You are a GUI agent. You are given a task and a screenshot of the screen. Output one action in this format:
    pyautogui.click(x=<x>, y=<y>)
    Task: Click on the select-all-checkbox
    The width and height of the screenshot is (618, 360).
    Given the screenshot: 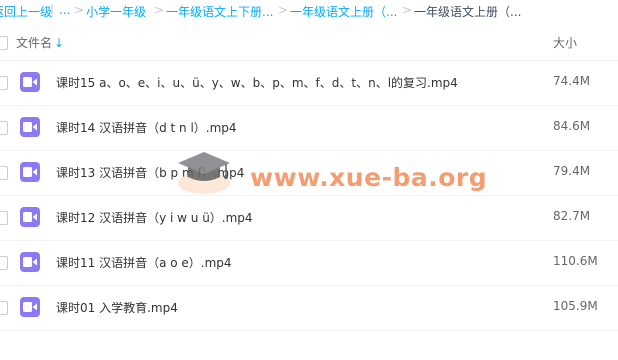 What is the action you would take?
    pyautogui.click(x=4, y=43)
    